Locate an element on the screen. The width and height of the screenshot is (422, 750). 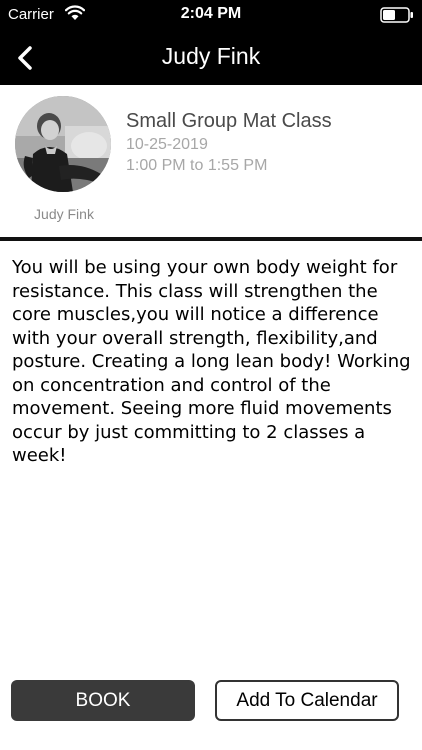
add-to-calendar-button: Add To Calendar is located at coordinates (307, 700).